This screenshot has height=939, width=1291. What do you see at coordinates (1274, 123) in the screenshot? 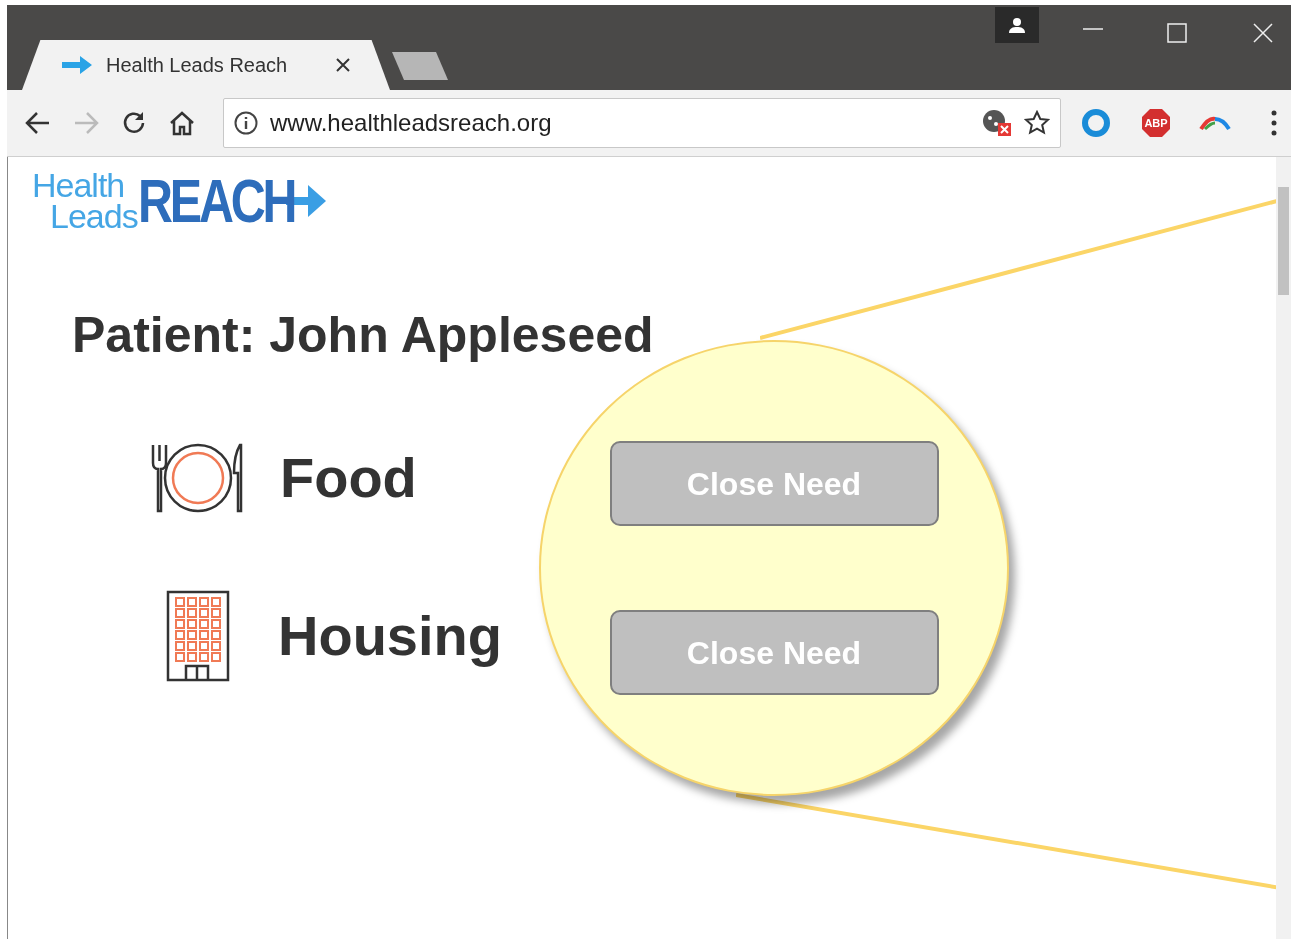
I see `menu-icon` at bounding box center [1274, 123].